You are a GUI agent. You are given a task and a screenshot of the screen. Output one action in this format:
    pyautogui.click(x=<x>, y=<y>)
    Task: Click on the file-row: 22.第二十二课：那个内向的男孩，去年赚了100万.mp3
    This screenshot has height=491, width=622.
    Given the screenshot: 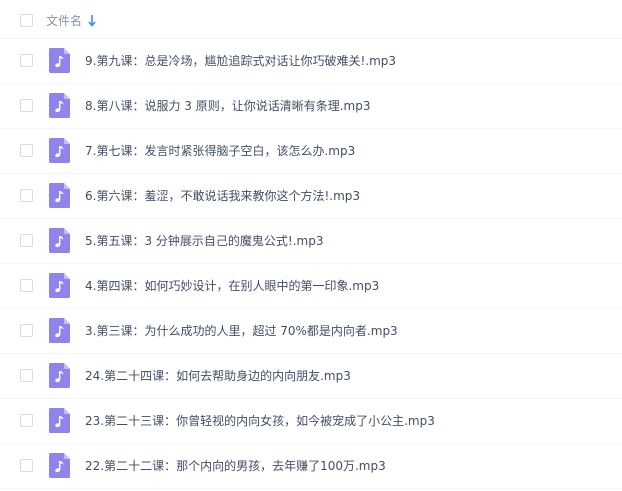 What is the action you would take?
    pyautogui.click(x=311, y=466)
    